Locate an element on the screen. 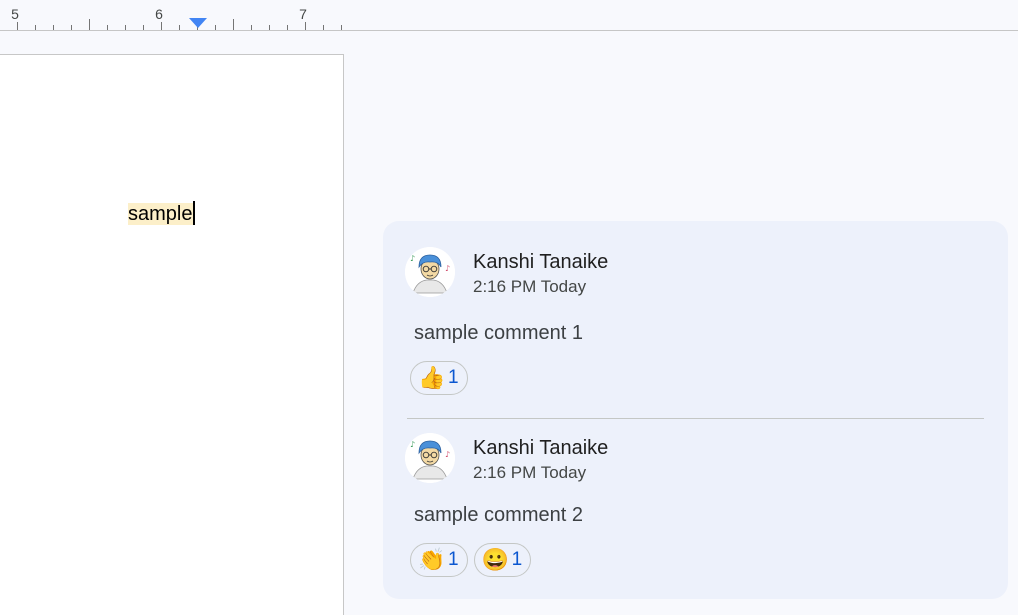 This screenshot has height=615, width=1018. reaction-thumbs-up-button: 👍 1 is located at coordinates (439, 378).